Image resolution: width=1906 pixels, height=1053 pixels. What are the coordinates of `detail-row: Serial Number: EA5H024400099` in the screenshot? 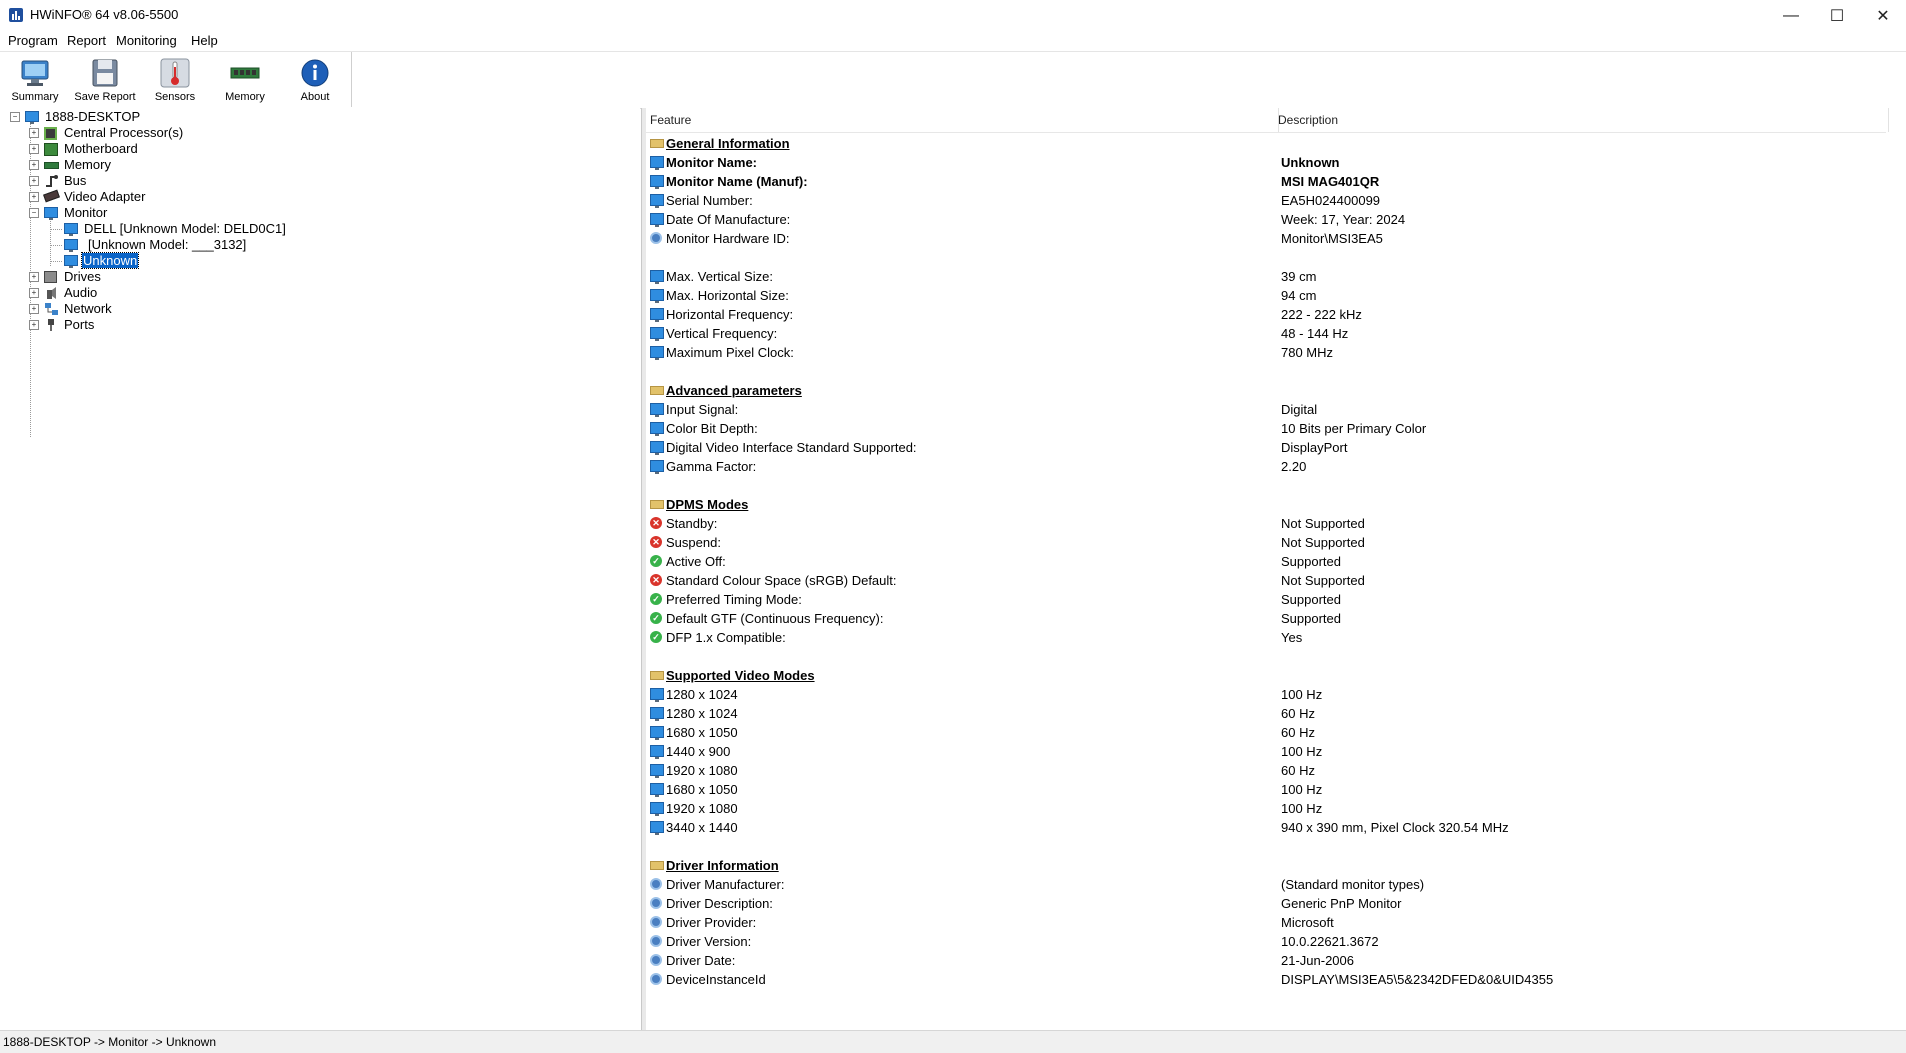 It's located at (1266, 200).